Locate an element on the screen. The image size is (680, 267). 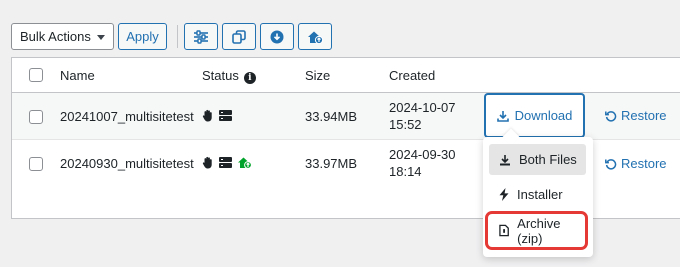
backup-created: 2024-09-30 18:14 is located at coordinates (422, 163).